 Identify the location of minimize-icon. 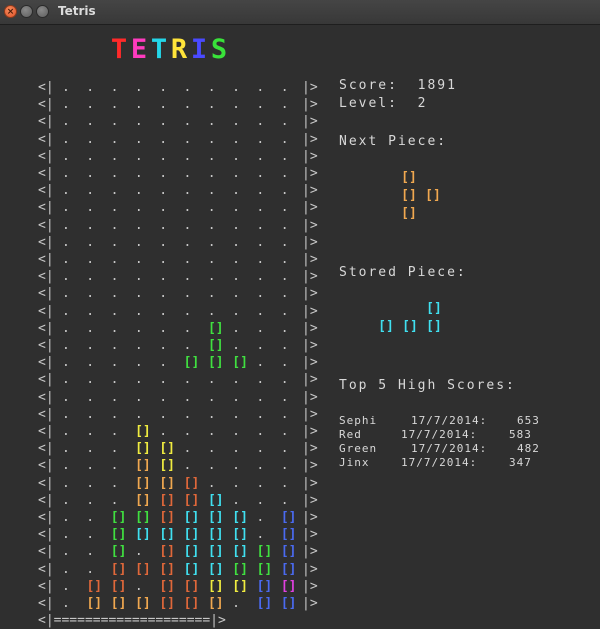
(26, 11).